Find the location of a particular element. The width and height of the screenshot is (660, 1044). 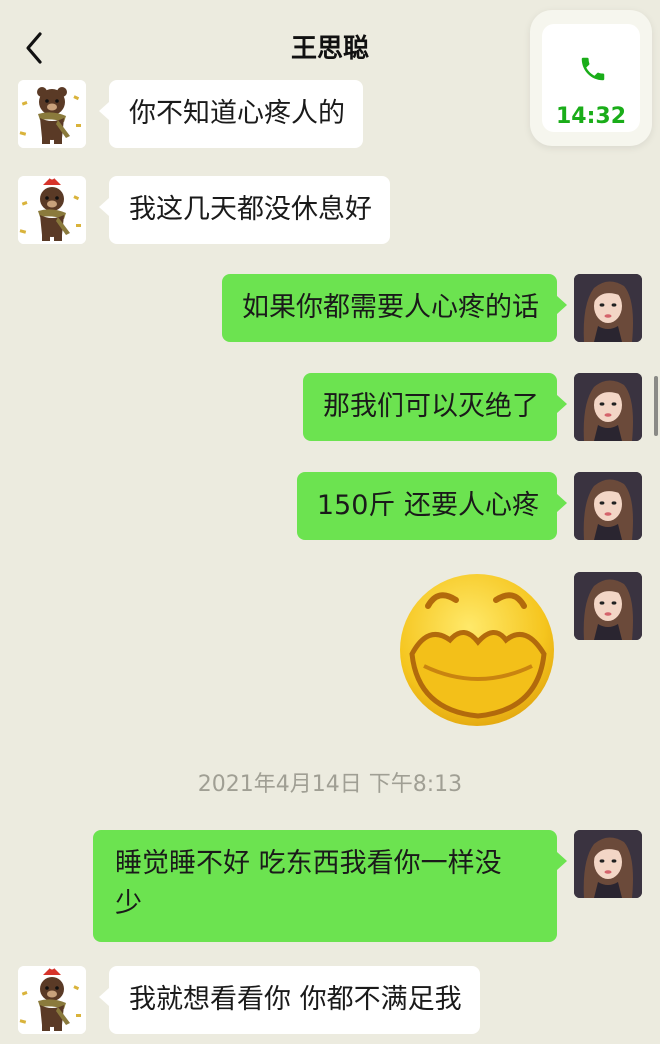

call-widget-card: 14:32 is located at coordinates (591, 78).